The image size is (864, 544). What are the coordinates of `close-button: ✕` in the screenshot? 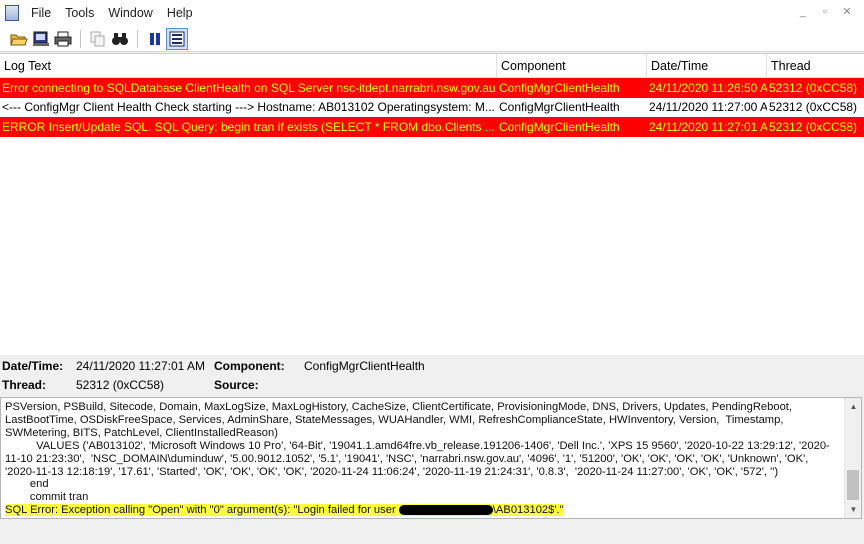 It's located at (847, 12).